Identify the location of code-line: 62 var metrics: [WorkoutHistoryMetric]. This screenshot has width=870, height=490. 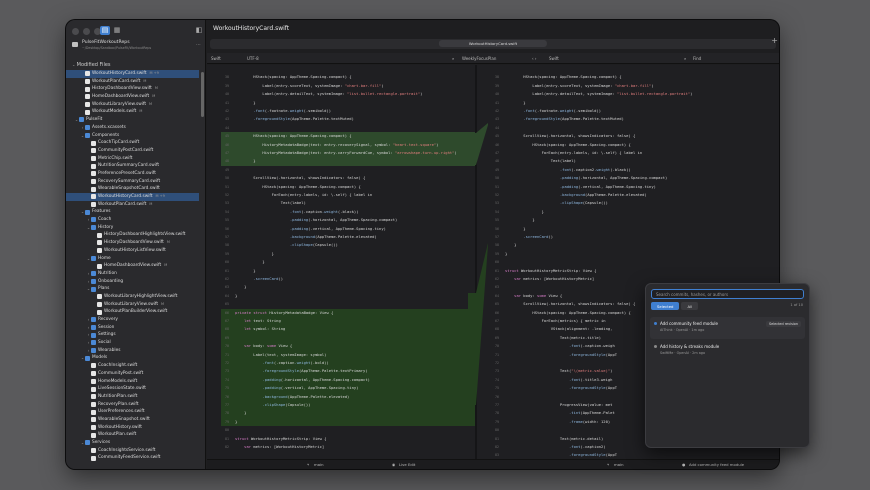
(628, 279).